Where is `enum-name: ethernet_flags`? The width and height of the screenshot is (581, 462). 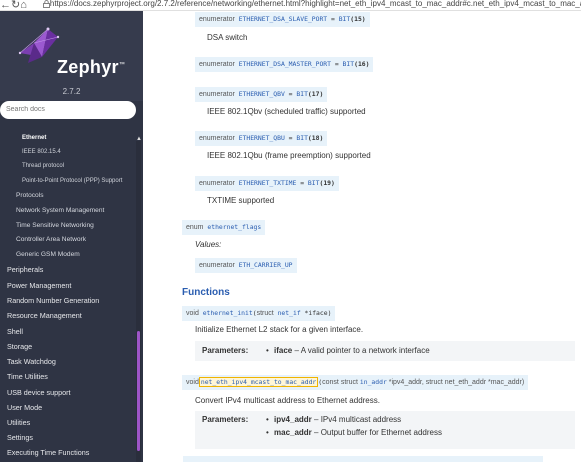
enum-name: ethernet_flags is located at coordinates (234, 227).